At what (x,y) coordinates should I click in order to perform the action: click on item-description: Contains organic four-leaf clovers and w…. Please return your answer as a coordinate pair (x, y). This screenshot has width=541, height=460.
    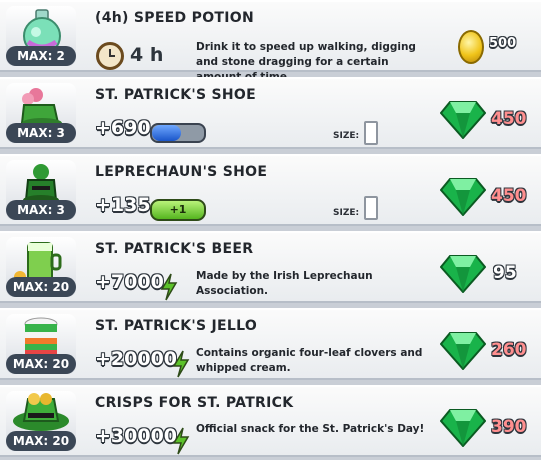
    Looking at the image, I should click on (309, 360).